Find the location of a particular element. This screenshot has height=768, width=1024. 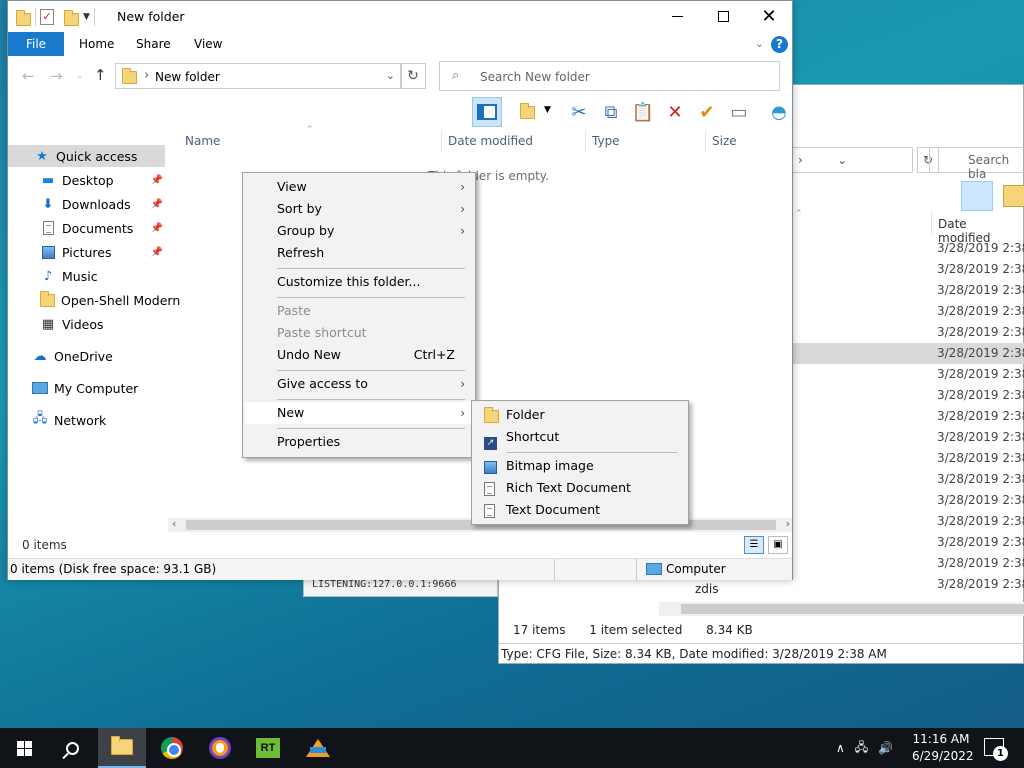

tab-view: View is located at coordinates (208, 44).